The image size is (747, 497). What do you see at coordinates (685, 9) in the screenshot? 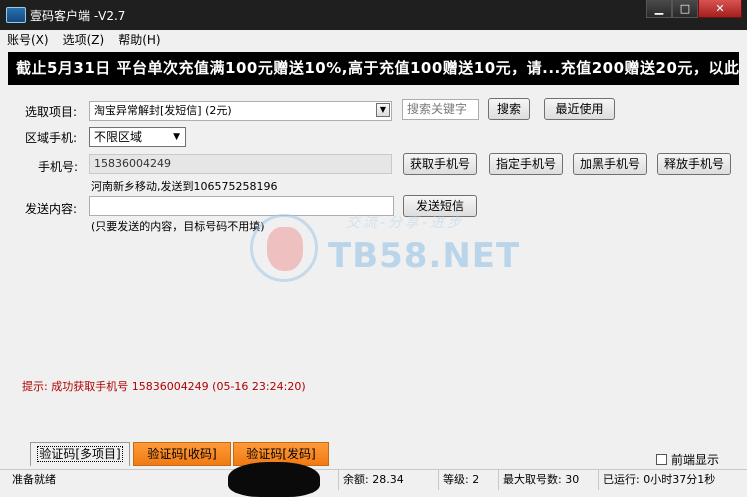
I see `maximize-button: □` at bounding box center [685, 9].